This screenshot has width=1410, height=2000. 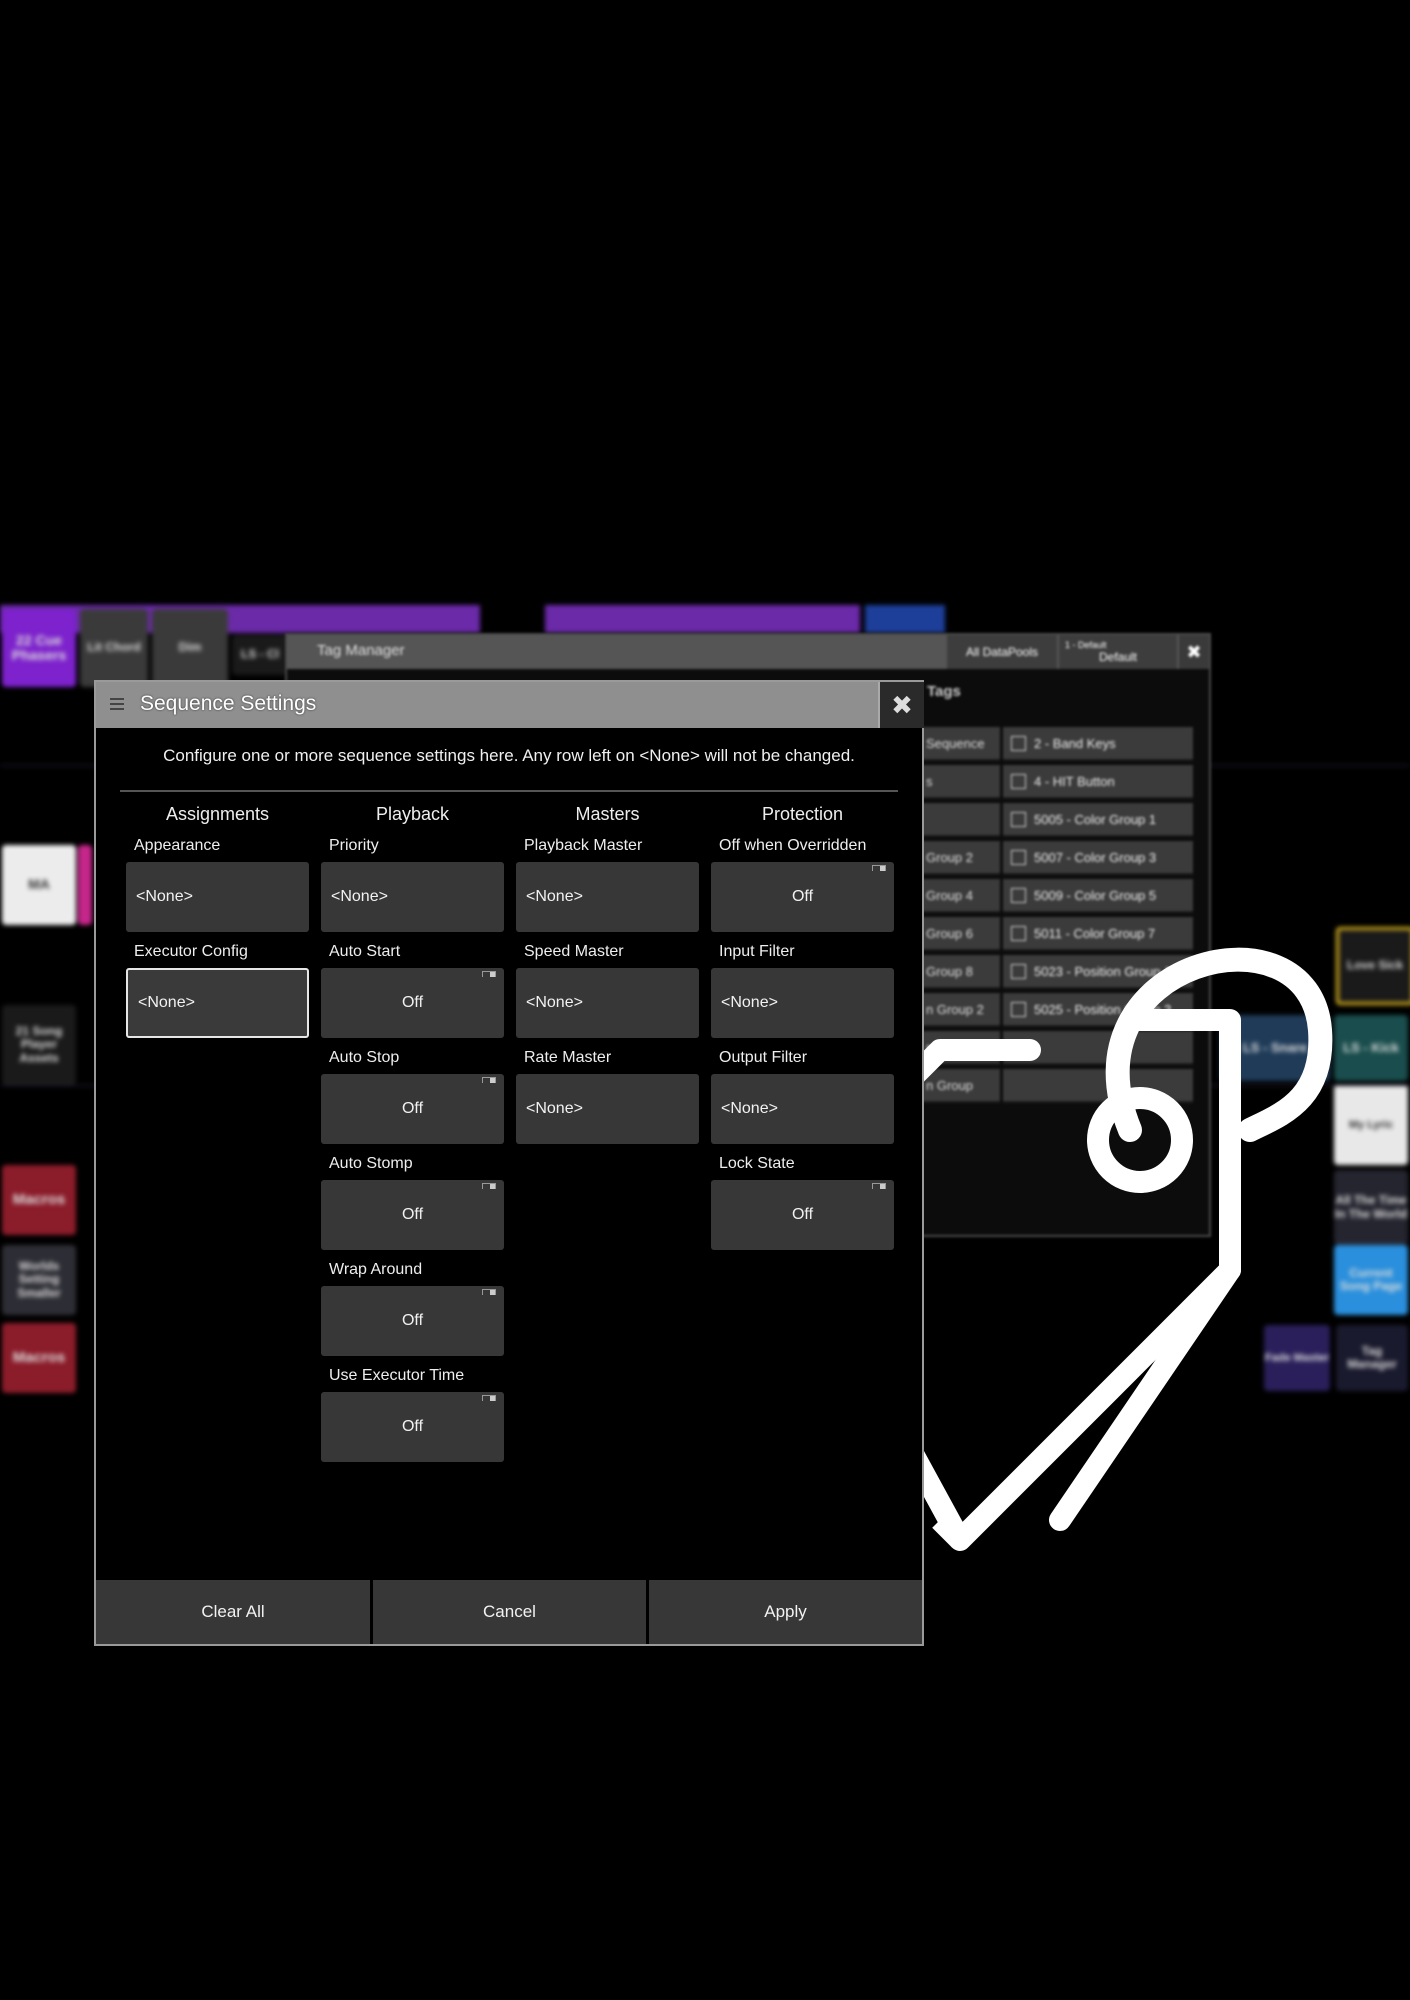 I want to click on column-header-playback: Playback, so click(x=412, y=814).